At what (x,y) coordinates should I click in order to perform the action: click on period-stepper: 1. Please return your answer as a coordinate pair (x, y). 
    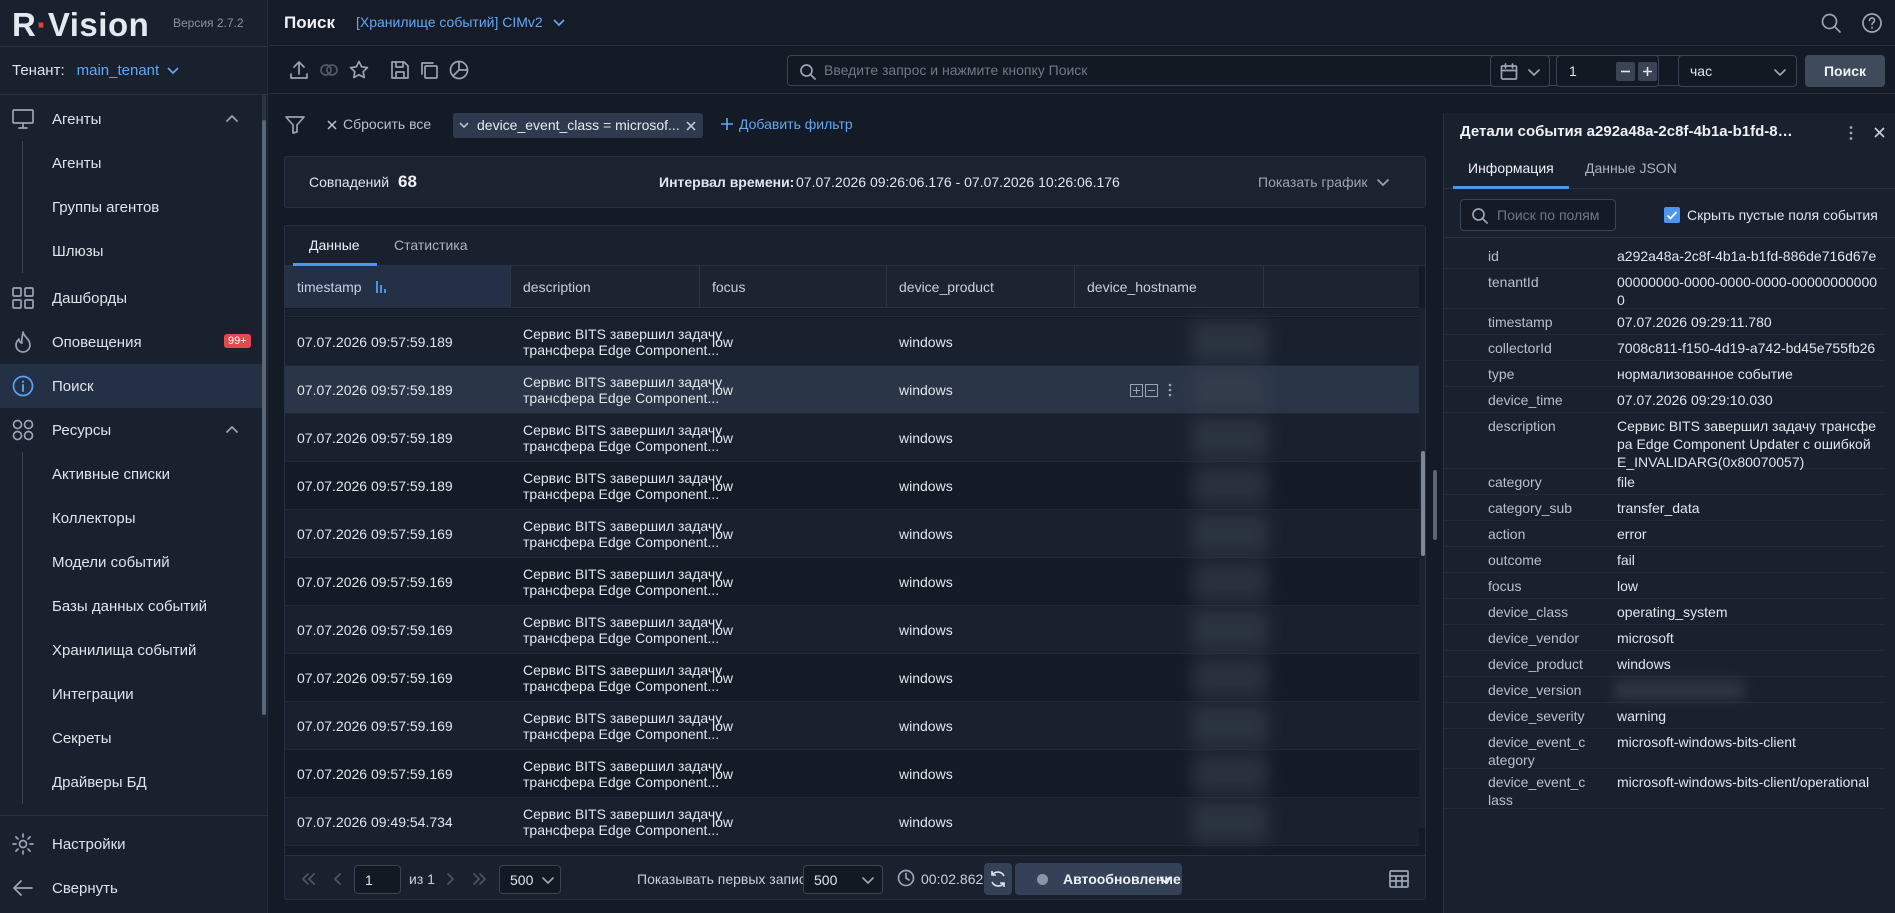
    Looking at the image, I should click on (1607, 71).